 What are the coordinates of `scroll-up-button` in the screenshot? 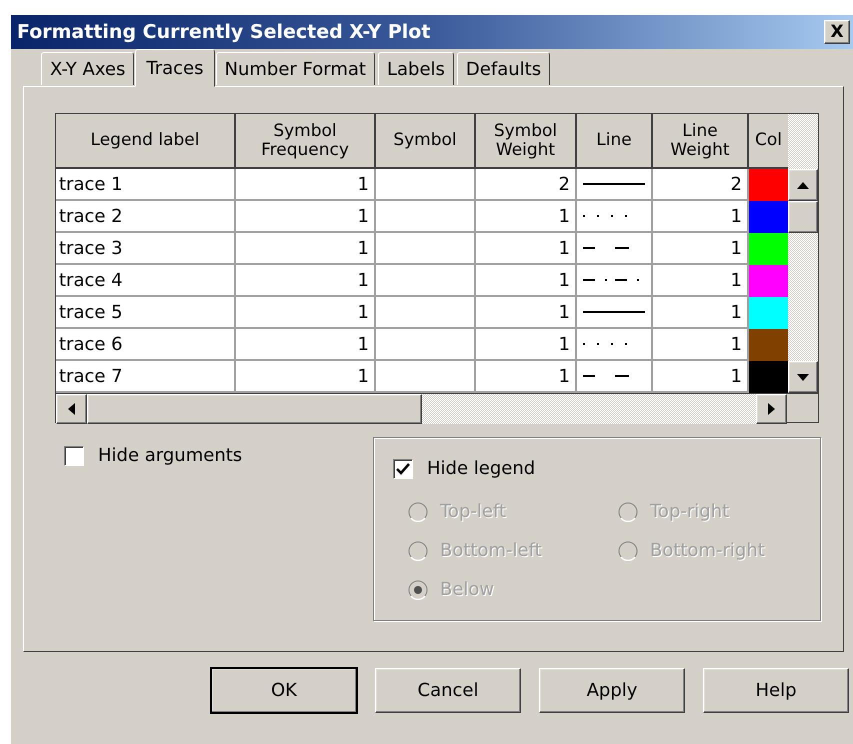 It's located at (803, 185).